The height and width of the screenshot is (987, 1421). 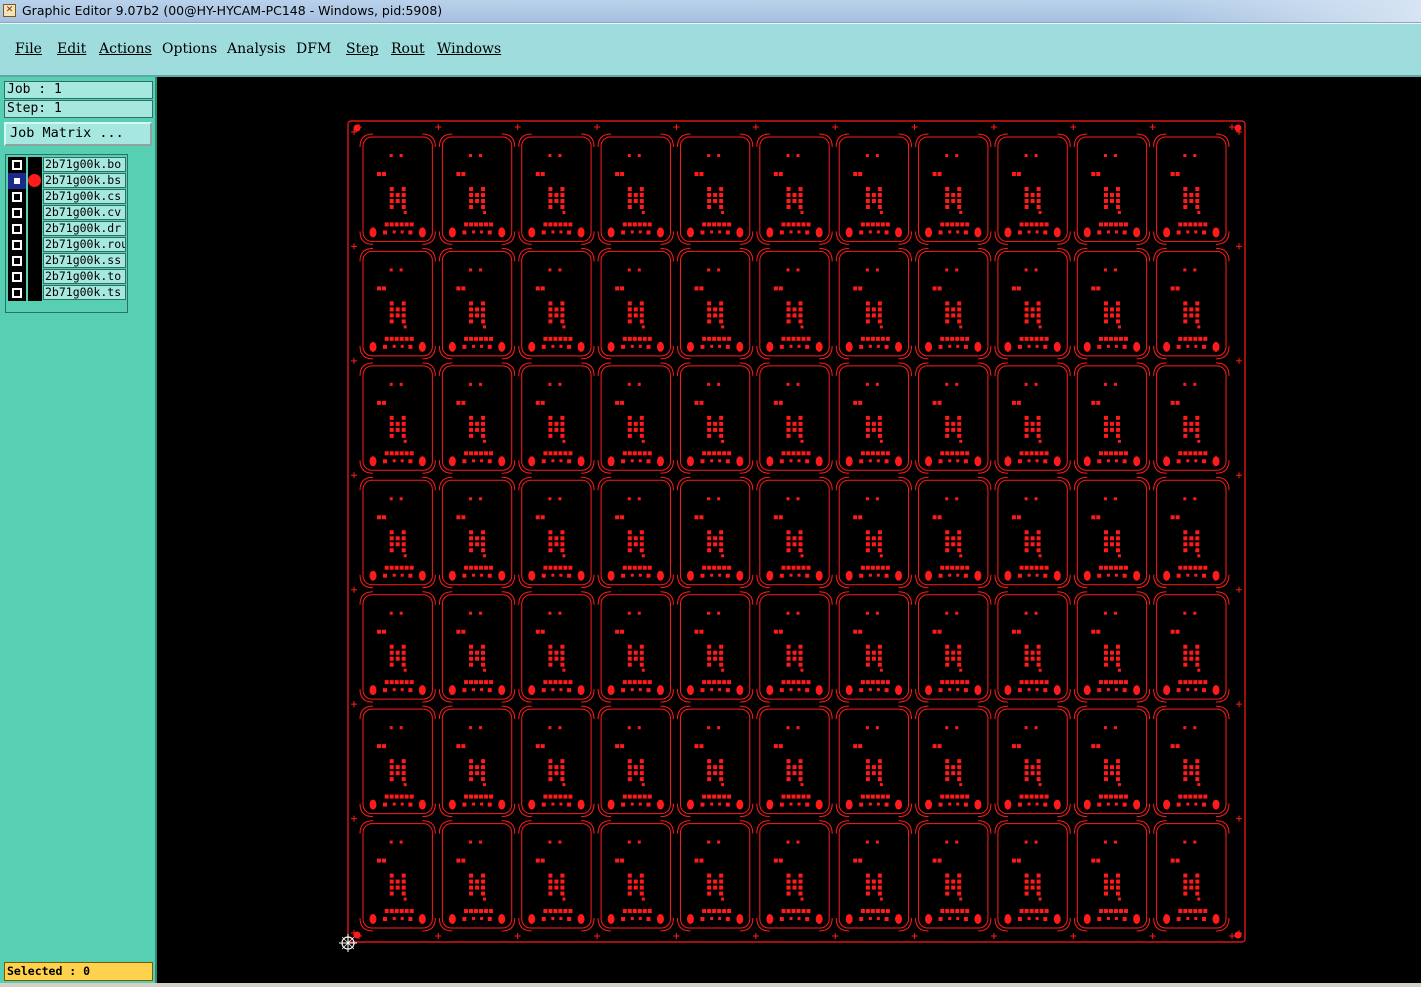 I want to click on layer-row: 2b71g00k.ss, so click(x=68, y=261).